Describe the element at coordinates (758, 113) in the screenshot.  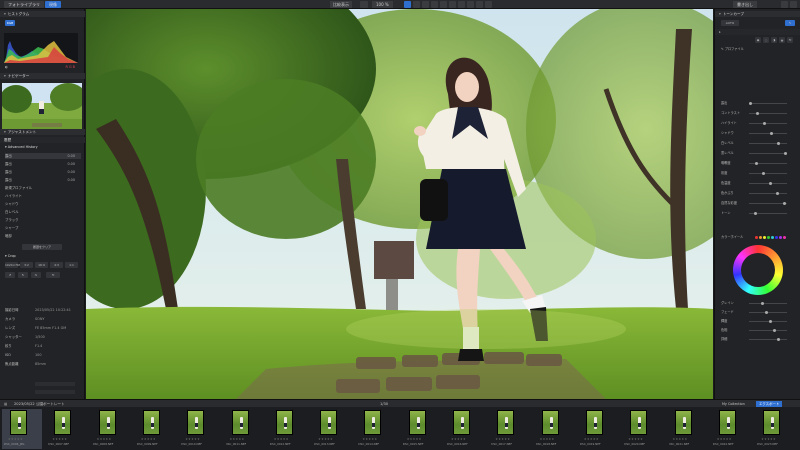
I see `adjust-slider: コントラスト` at that location.